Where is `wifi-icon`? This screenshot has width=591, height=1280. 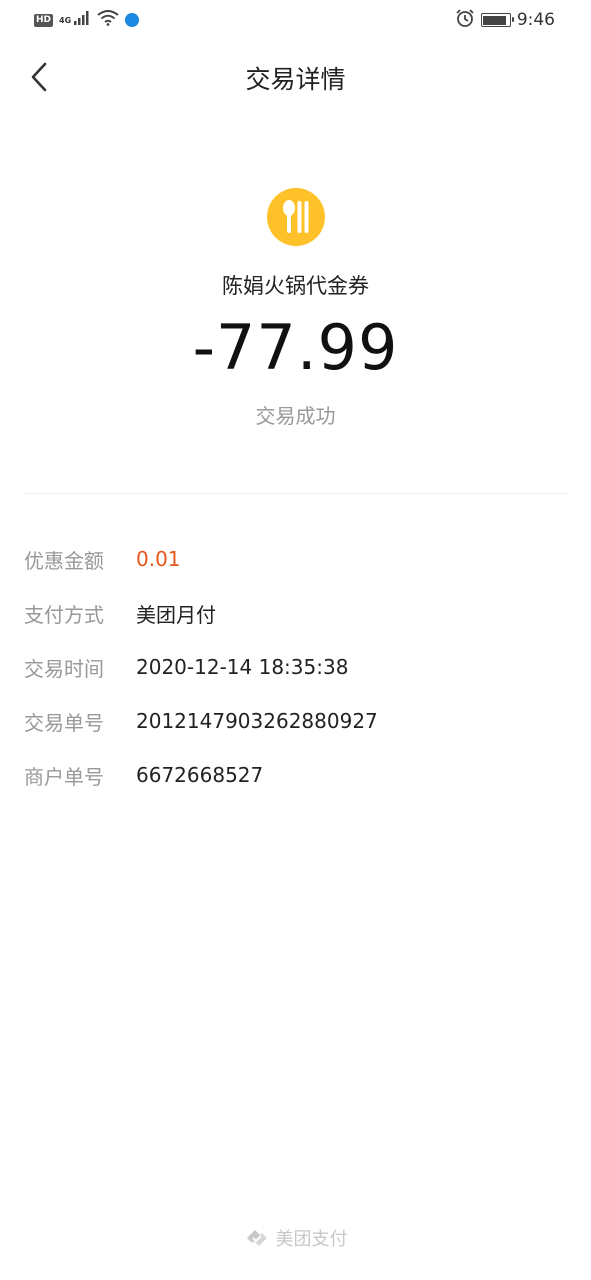 wifi-icon is located at coordinates (108, 20).